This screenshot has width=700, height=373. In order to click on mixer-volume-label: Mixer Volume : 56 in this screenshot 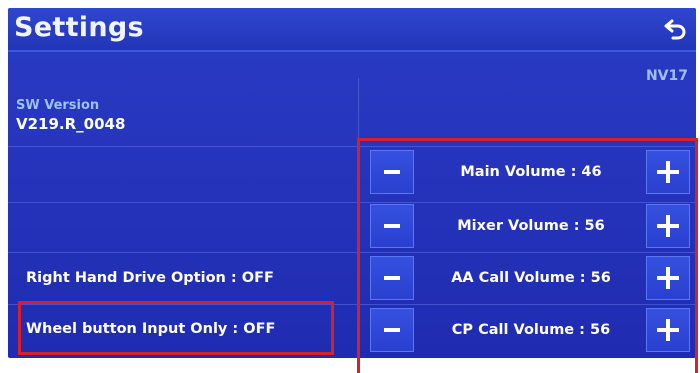, I will do `click(531, 226)`.